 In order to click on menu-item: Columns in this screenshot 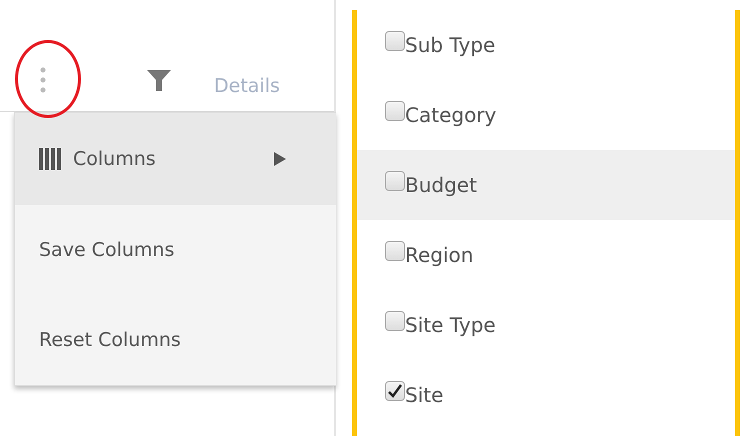, I will do `click(175, 159)`.